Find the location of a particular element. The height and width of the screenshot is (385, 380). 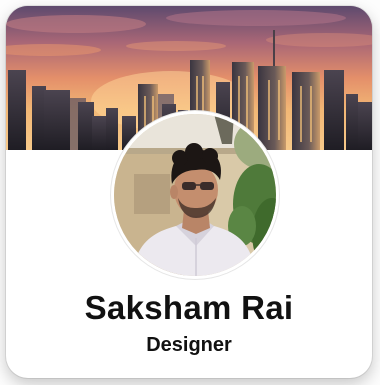

profile-name: Saksham Rai is located at coordinates (189, 307).